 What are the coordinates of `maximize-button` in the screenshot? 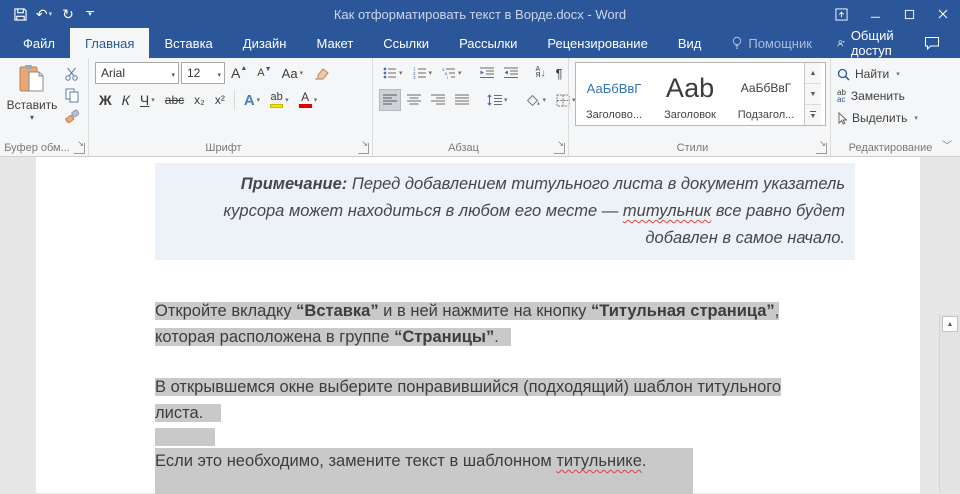 It's located at (909, 14).